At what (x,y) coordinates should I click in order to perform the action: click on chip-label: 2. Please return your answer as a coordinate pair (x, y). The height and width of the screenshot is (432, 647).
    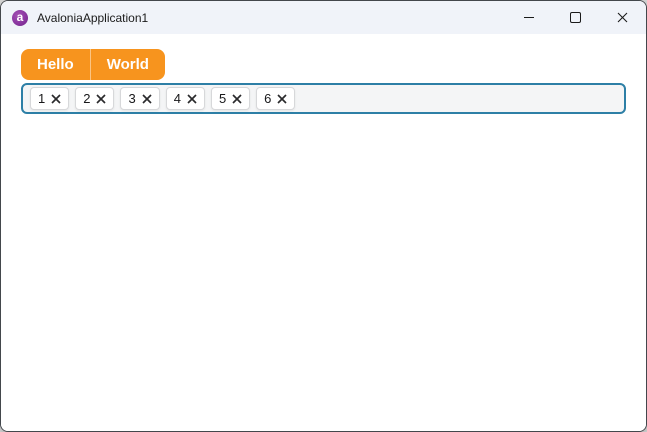
    Looking at the image, I should click on (87, 98).